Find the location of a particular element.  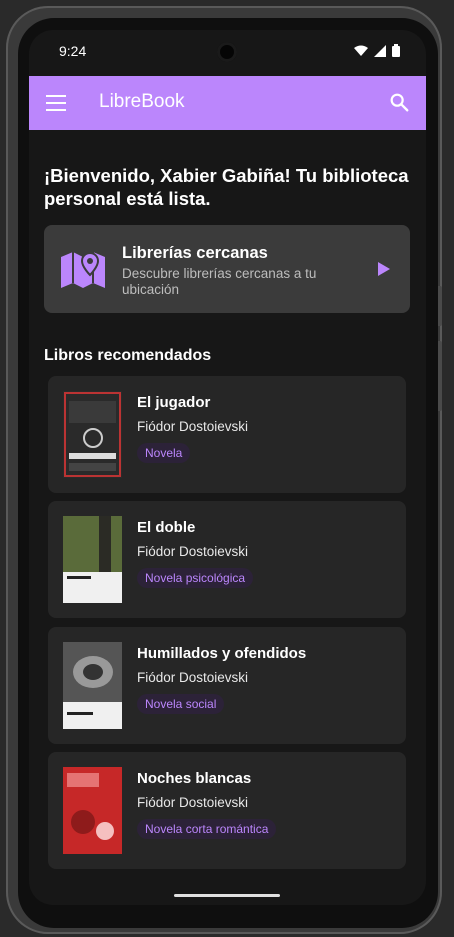

menu-icon is located at coordinates (56, 103).